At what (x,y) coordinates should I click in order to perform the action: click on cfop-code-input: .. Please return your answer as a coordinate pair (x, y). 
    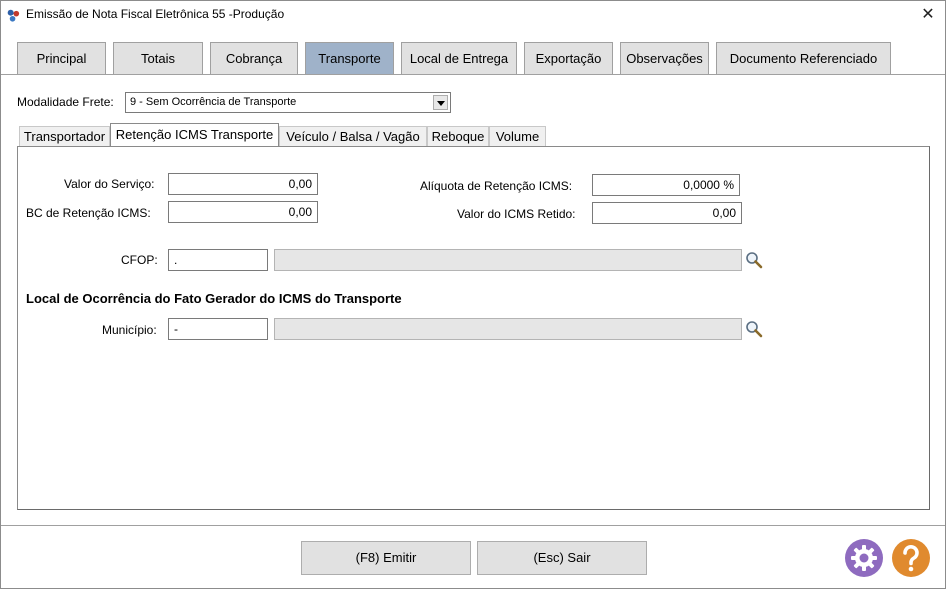
    Looking at the image, I should click on (218, 260).